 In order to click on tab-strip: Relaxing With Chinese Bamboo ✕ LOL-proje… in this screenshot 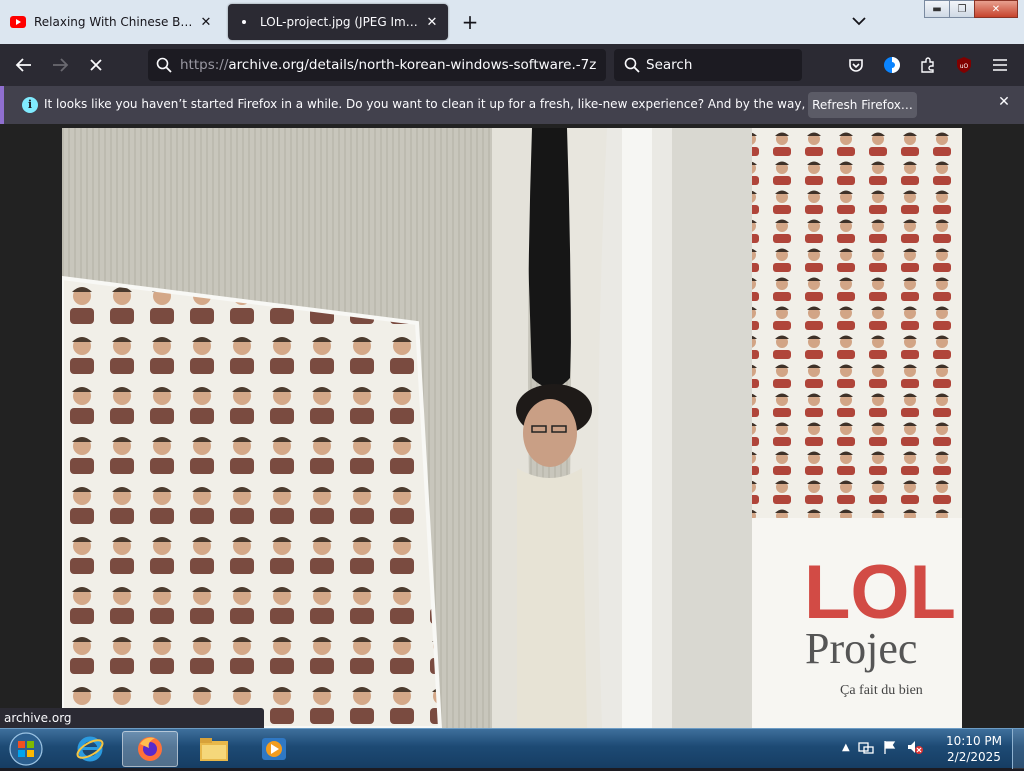, I will do `click(512, 22)`.